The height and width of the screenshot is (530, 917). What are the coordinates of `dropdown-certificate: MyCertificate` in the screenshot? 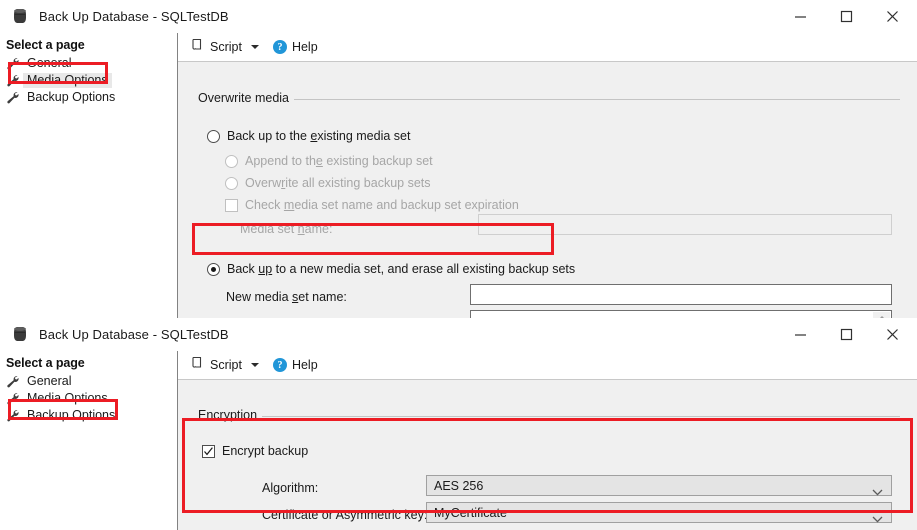 It's located at (659, 512).